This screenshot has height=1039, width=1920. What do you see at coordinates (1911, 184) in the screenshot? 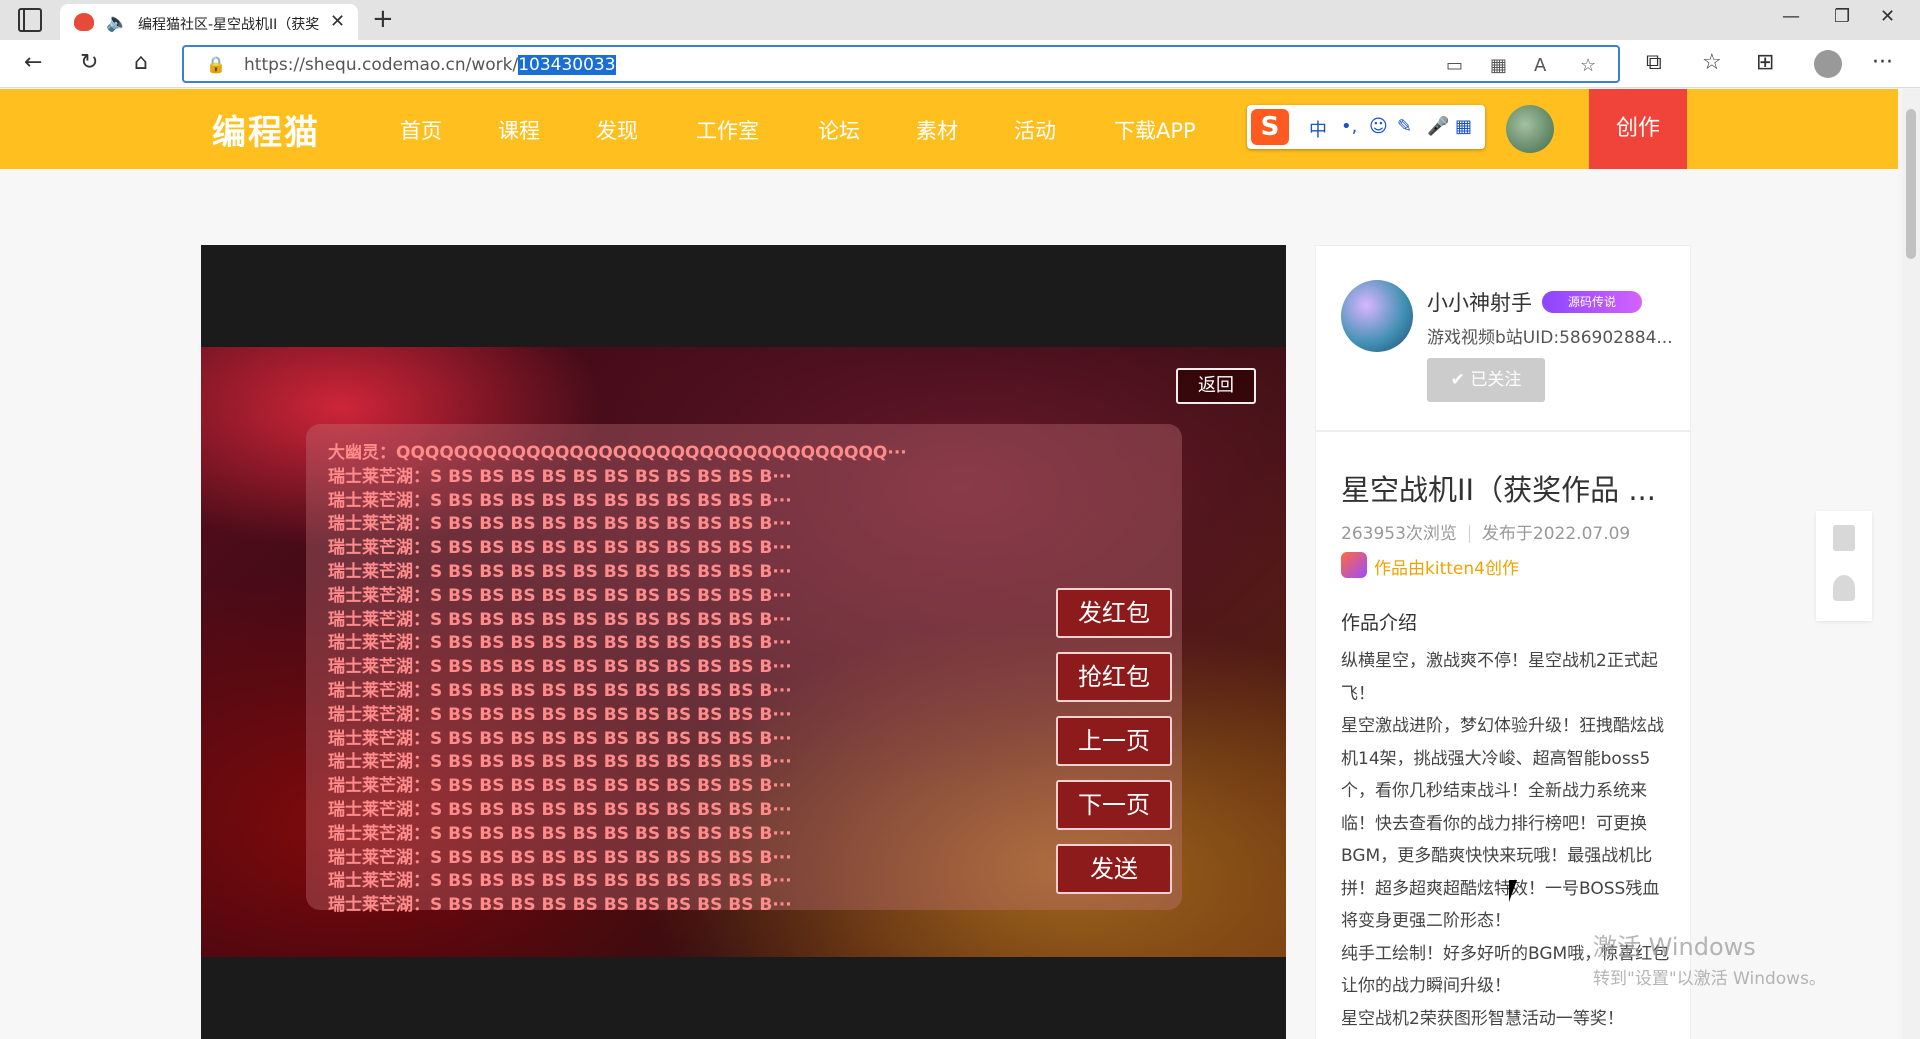
I see `scrollbar-thumb` at bounding box center [1911, 184].